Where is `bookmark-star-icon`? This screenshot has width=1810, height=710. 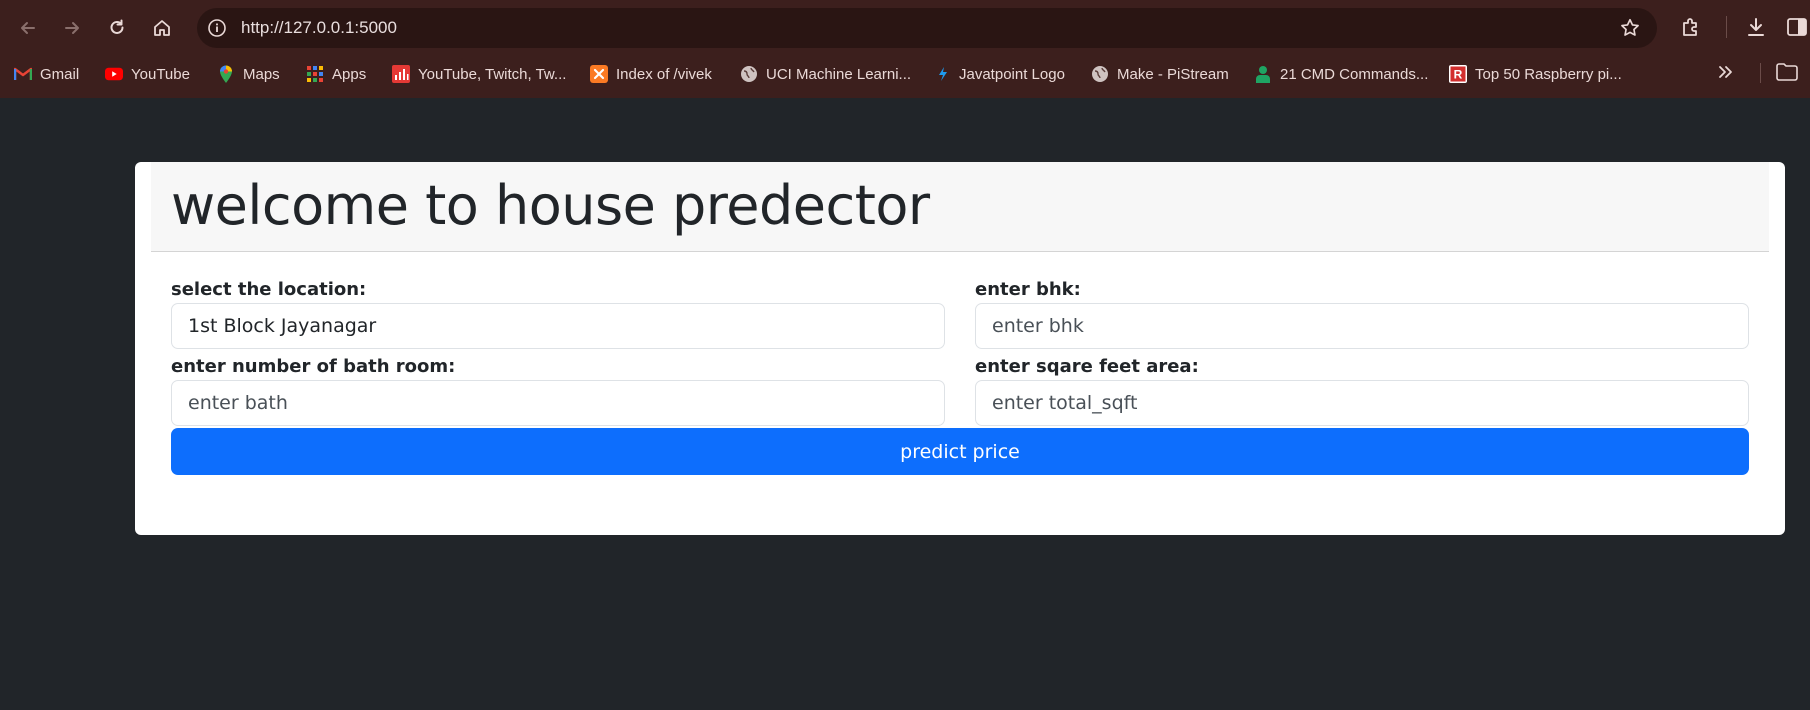 bookmark-star-icon is located at coordinates (1630, 28).